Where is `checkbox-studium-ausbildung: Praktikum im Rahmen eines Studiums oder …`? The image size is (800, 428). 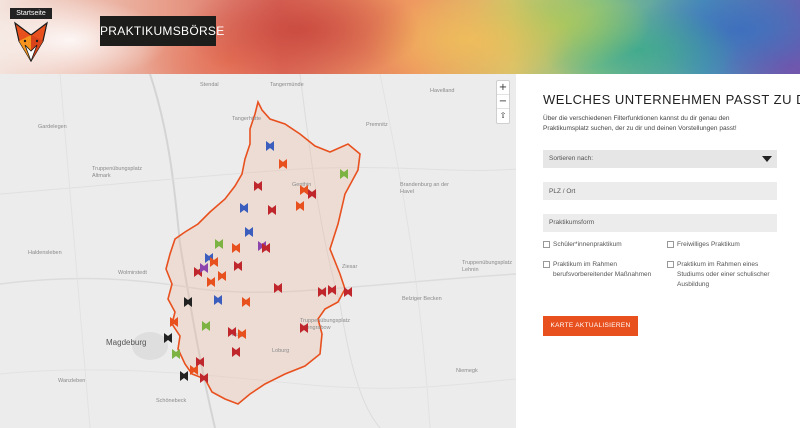
checkbox-studium-ausbildung: Praktikum im Rahmen eines Studiums oder … is located at coordinates (722, 277).